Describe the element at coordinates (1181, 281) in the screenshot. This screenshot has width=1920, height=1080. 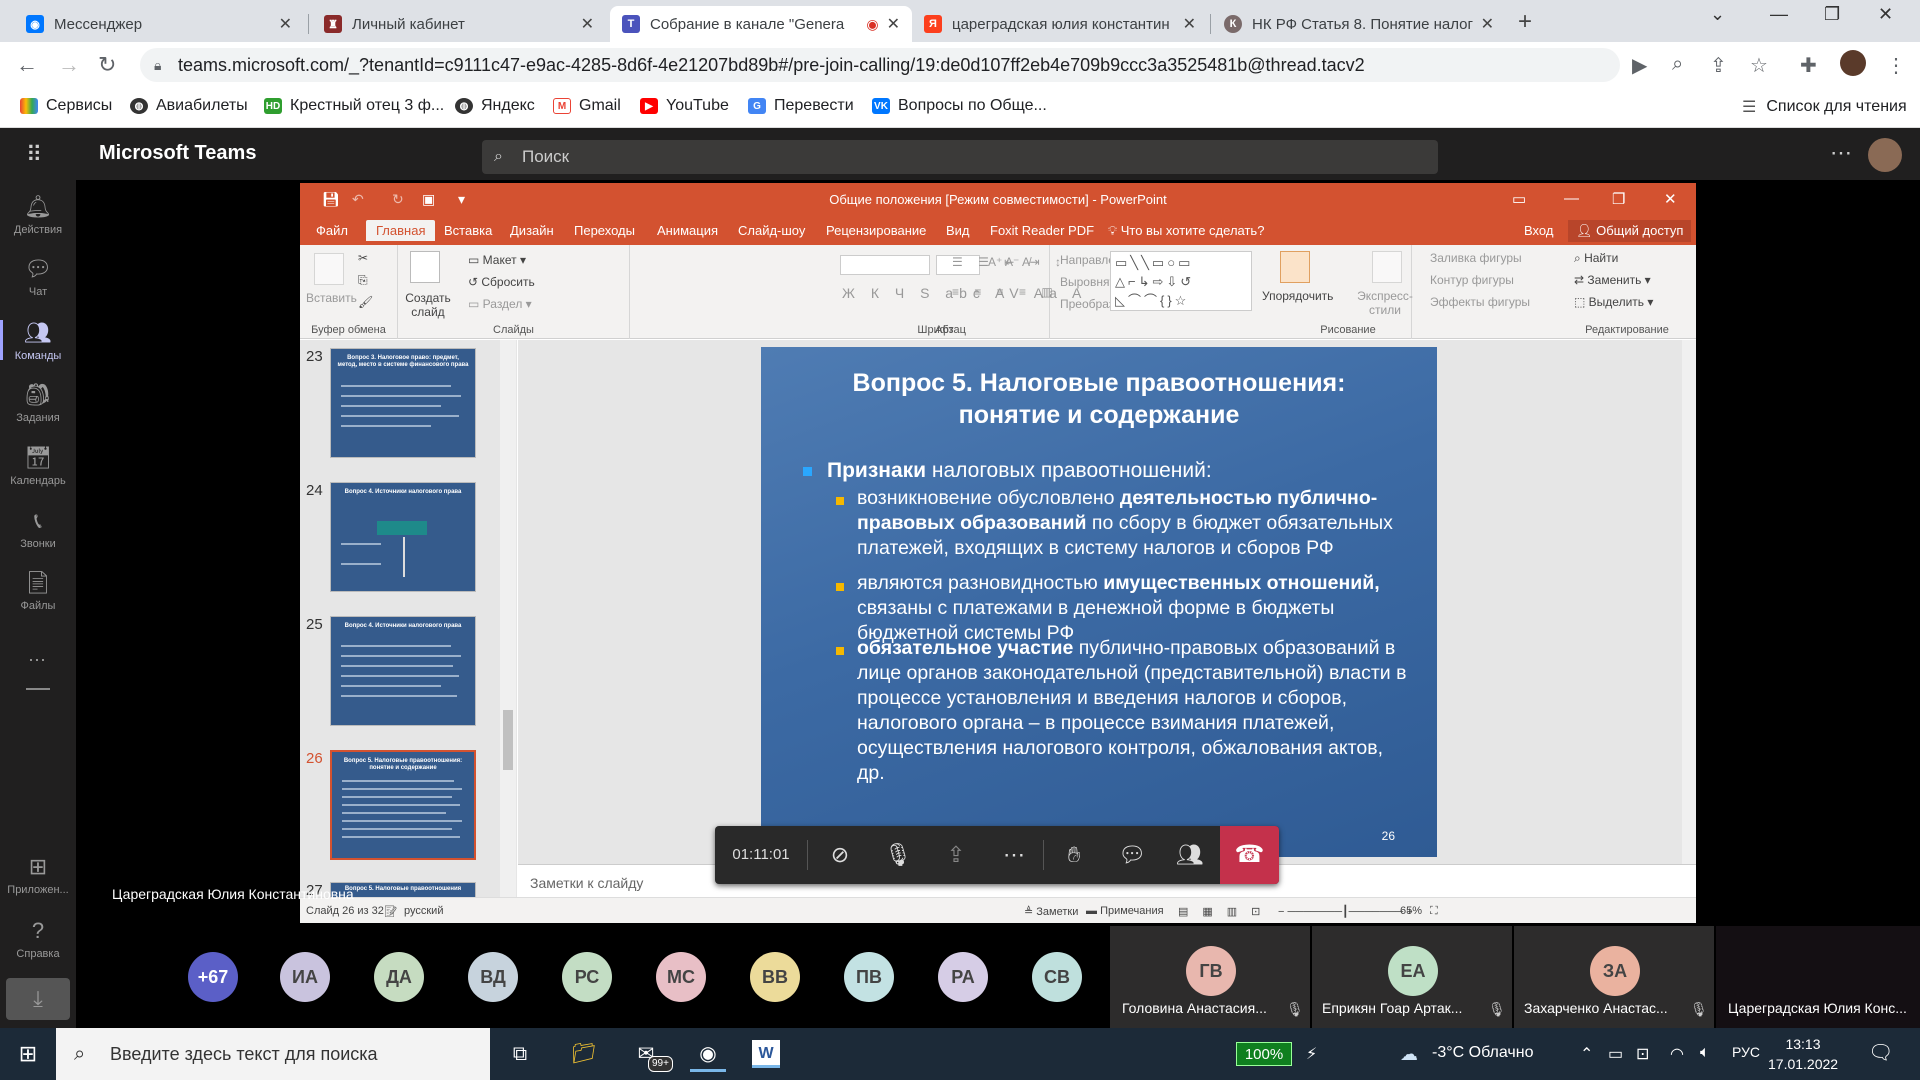
I see `shapes-gallery: ▭╲╲▭○▭ △⌐↳⇨⇩↺ ◺⌒⌒{}☆` at that location.